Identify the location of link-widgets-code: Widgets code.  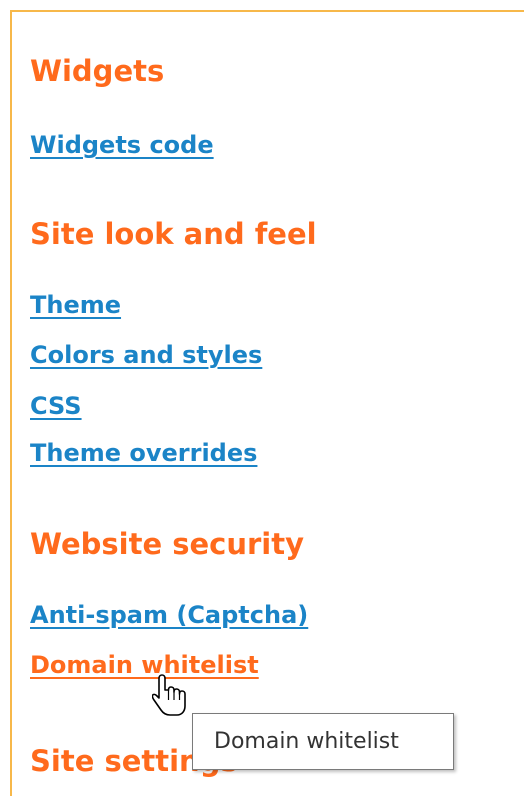
(122, 145).